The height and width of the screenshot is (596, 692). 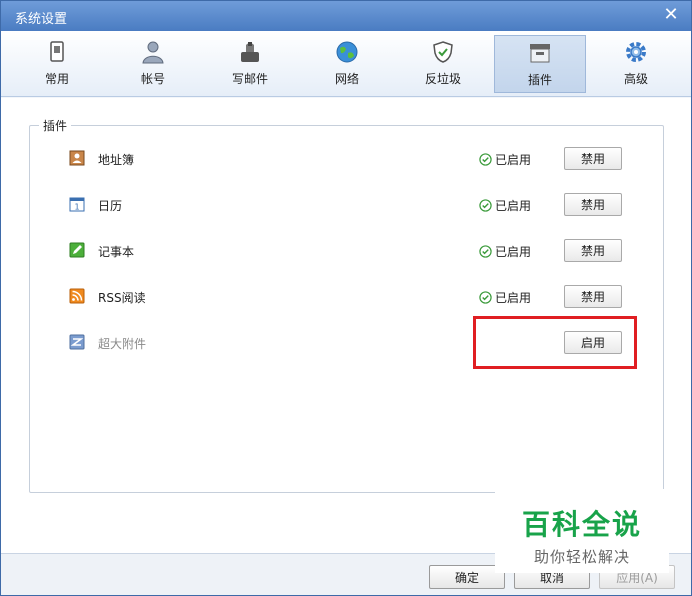 What do you see at coordinates (57, 51) in the screenshot?
I see `general-icon` at bounding box center [57, 51].